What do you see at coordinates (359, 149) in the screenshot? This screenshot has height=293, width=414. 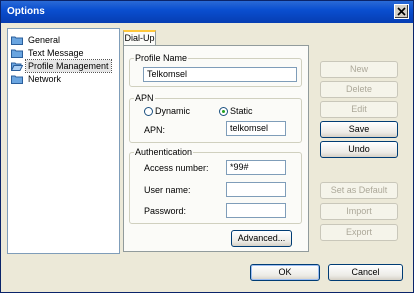 I see `undo-button: Undo` at bounding box center [359, 149].